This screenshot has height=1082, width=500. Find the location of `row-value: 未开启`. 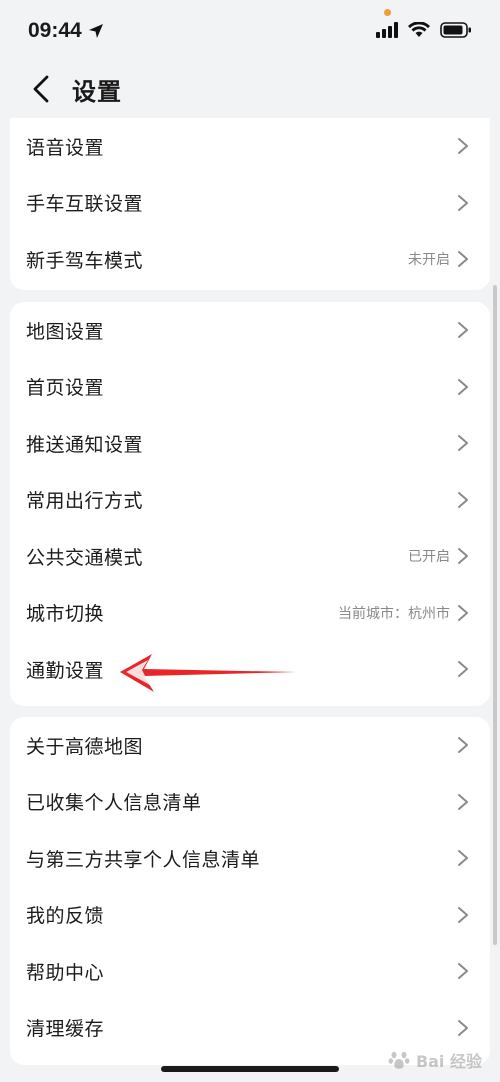

row-value: 未开启 is located at coordinates (429, 260).